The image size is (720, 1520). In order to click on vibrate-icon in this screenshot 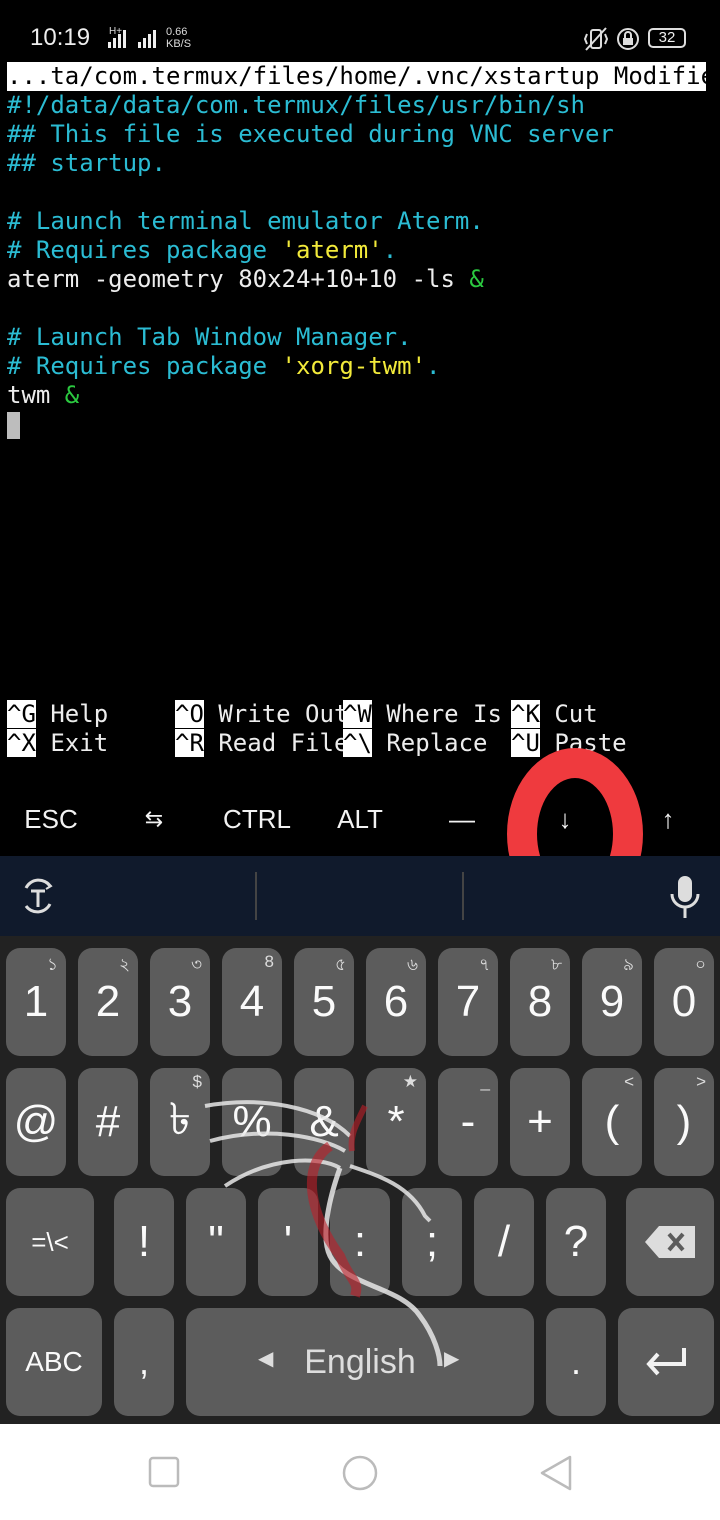, I will do `click(596, 39)`.